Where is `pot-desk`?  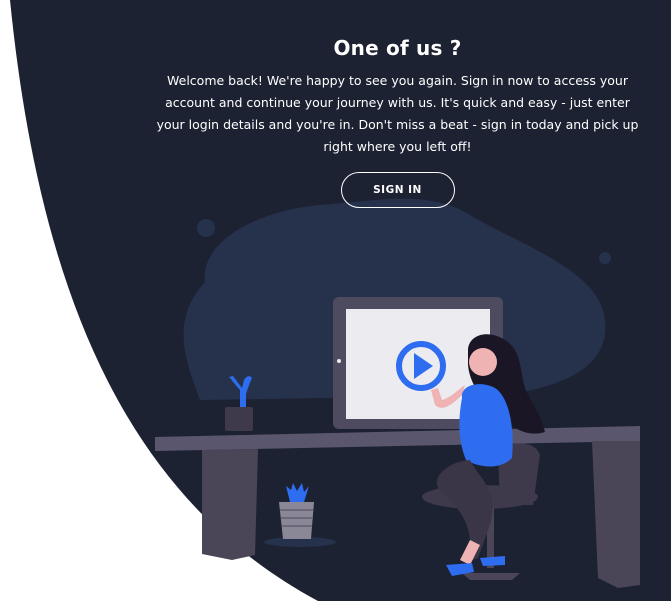 pot-desk is located at coordinates (239, 419).